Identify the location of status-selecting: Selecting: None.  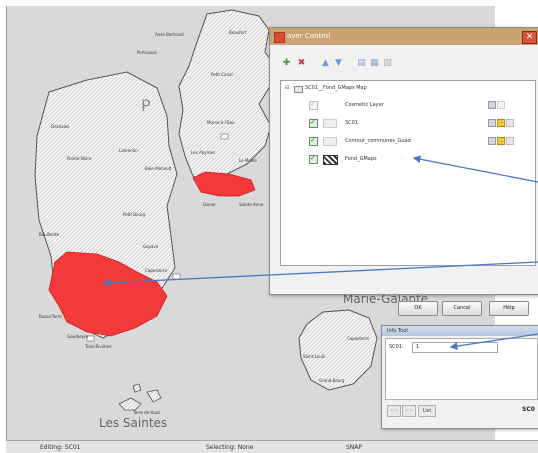
(230, 447).